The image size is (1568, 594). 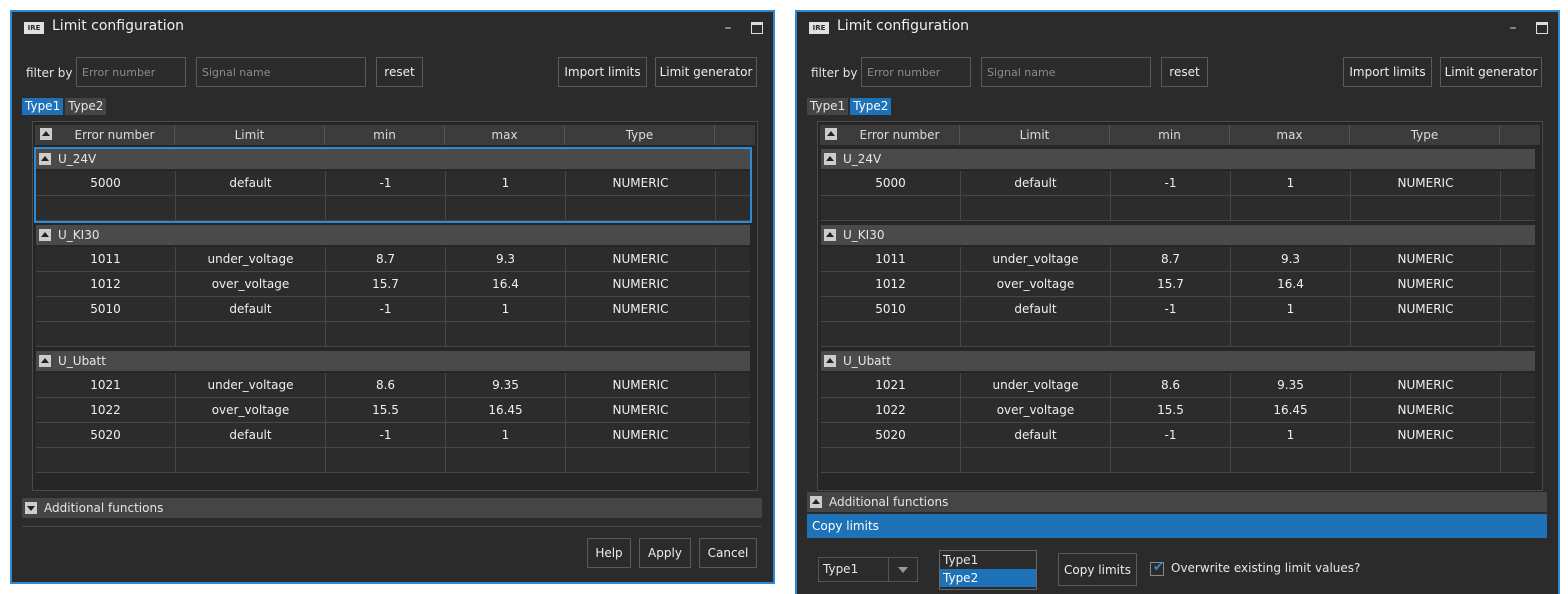 I want to click on expand-icon, so click(x=31, y=508).